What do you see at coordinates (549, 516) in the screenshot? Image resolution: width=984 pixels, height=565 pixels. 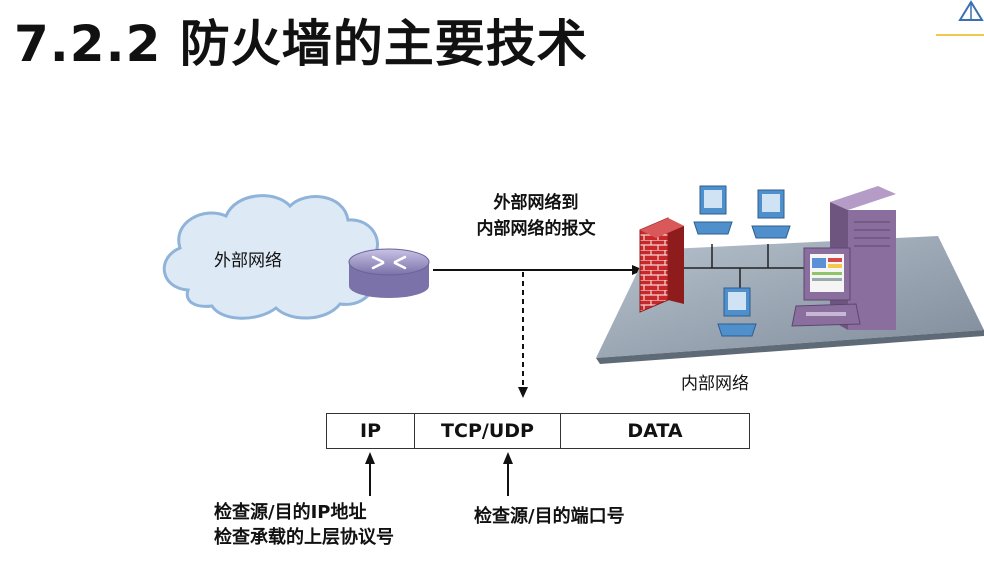 I see `port-check-annotation: 检查源/目的端口号` at bounding box center [549, 516].